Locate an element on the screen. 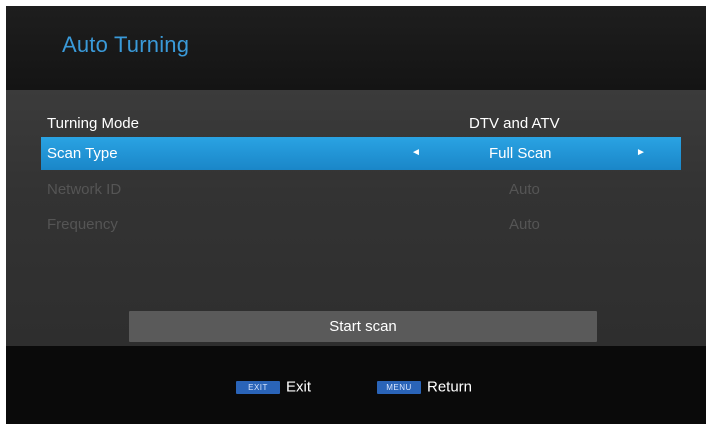  turning-mode-label: Turning Mode is located at coordinates (93, 123).